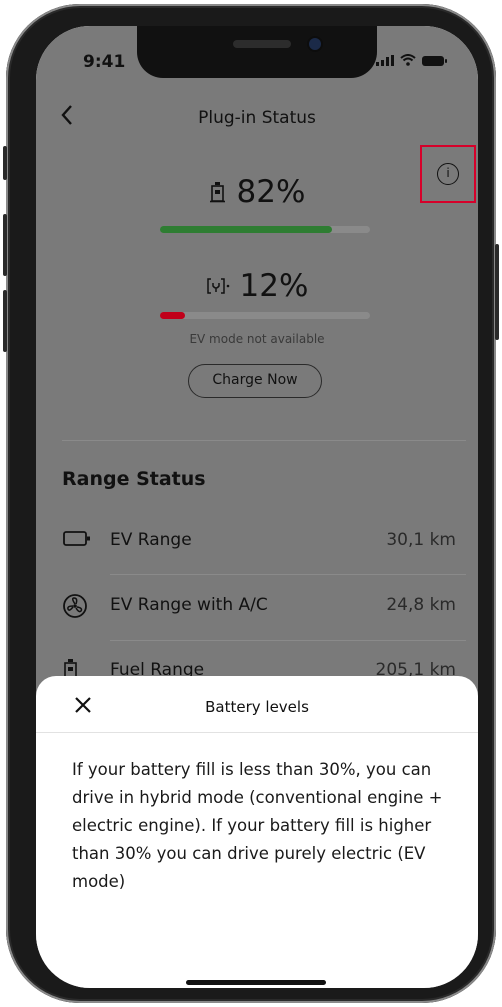  What do you see at coordinates (274, 286) in the screenshot?
I see `ev-percent: 12%` at bounding box center [274, 286].